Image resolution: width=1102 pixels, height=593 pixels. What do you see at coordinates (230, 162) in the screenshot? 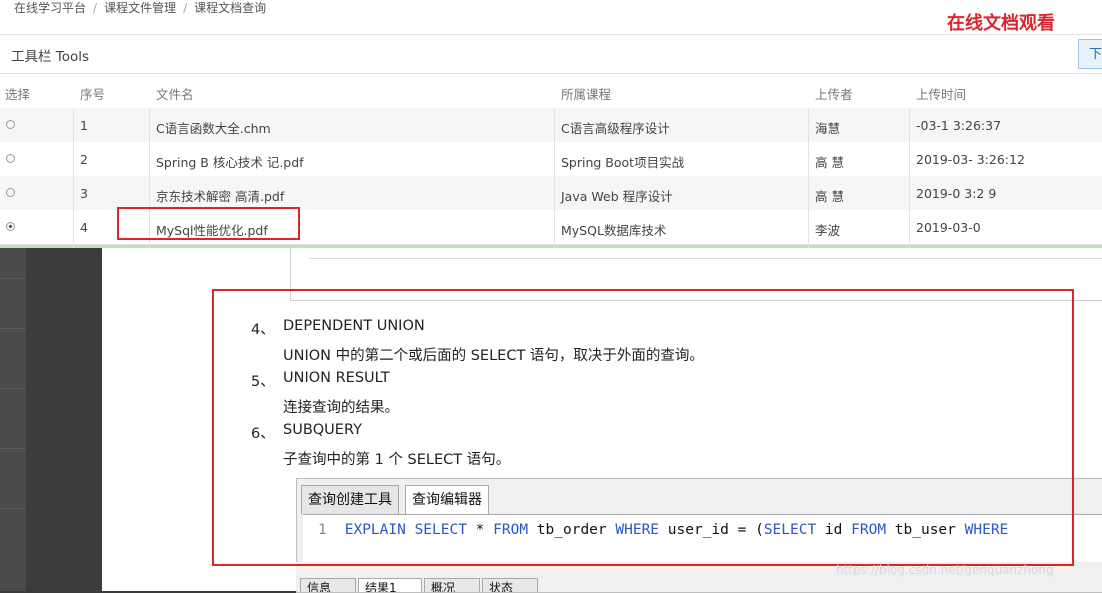
I see `cell-filename: Spring B 核心技术 记.pdf` at bounding box center [230, 162].